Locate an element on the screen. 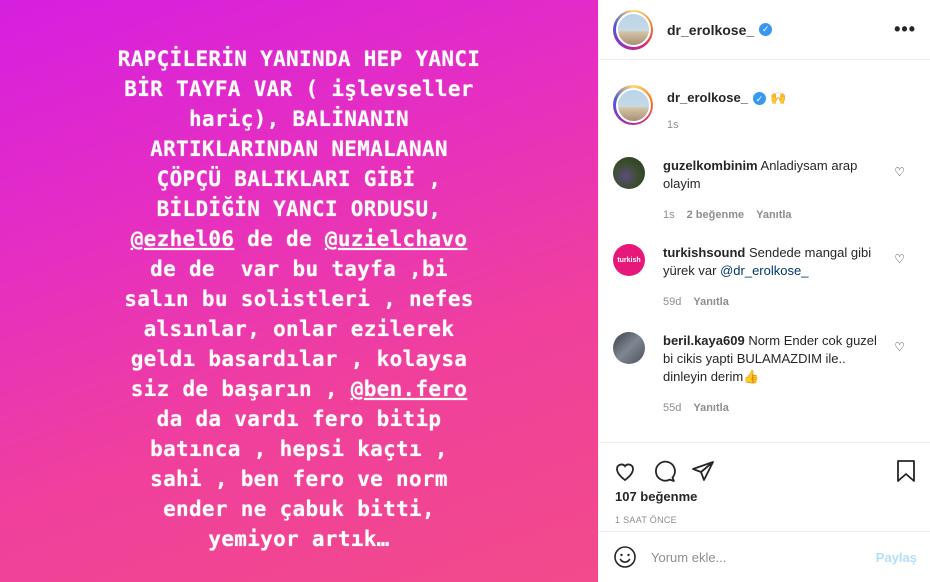  heart-icon is located at coordinates (625, 471).